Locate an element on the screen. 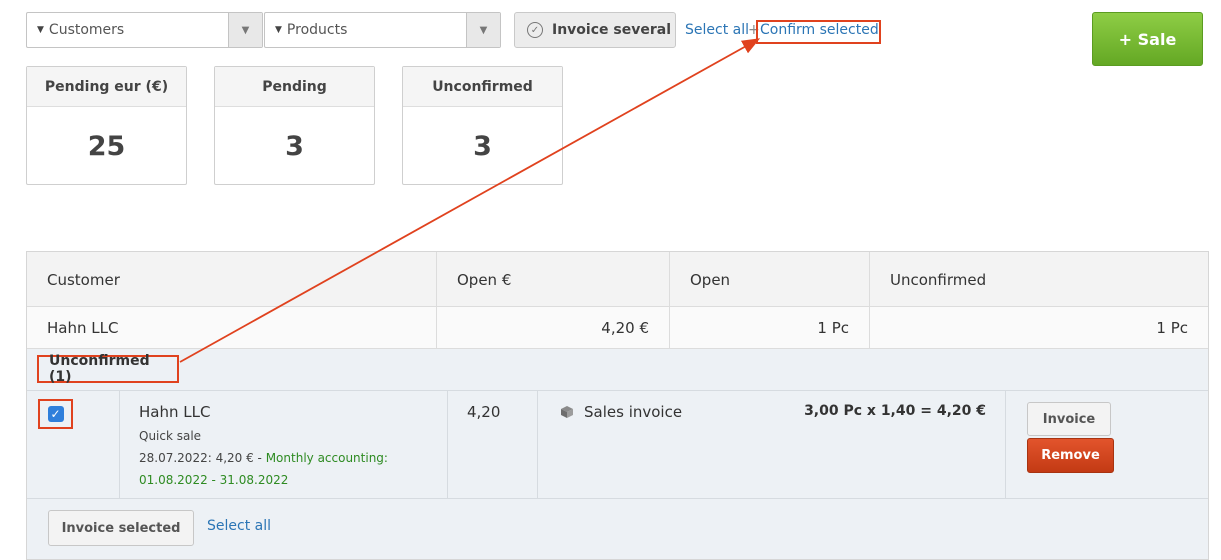  select-all-link: Select all is located at coordinates (717, 30).